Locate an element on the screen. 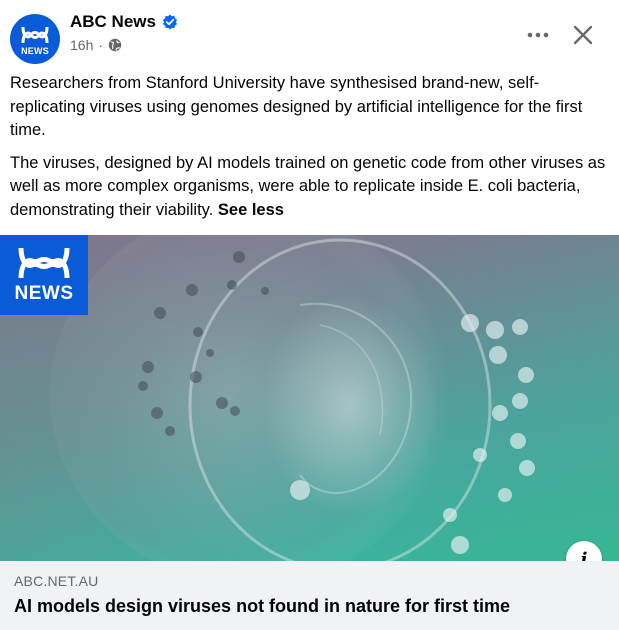 The image size is (619, 630). globe-icon is located at coordinates (115, 45).